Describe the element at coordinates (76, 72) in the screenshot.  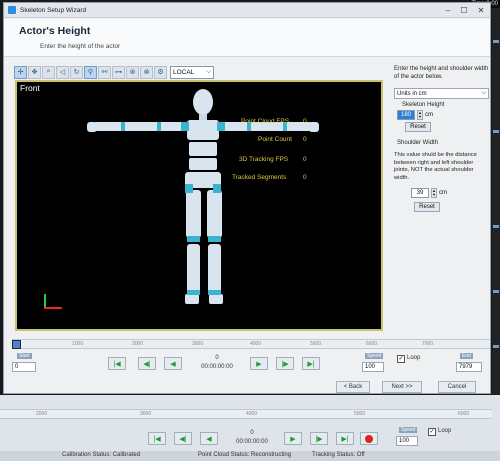
I see `rotate-icon: ↻` at that location.